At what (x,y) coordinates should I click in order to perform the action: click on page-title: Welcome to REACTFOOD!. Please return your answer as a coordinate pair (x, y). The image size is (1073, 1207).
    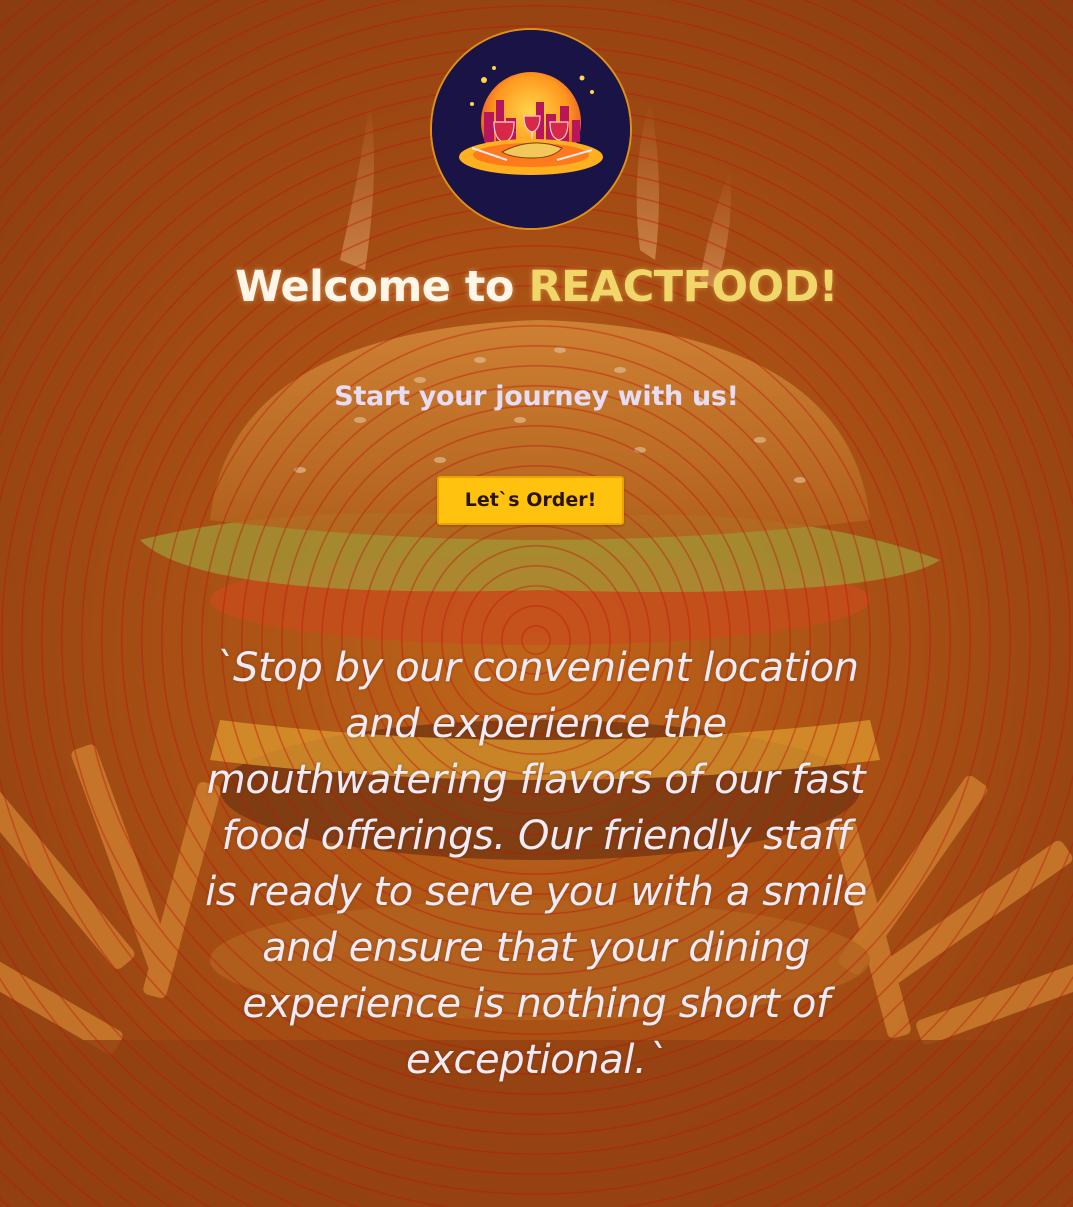
    Looking at the image, I should click on (536, 287).